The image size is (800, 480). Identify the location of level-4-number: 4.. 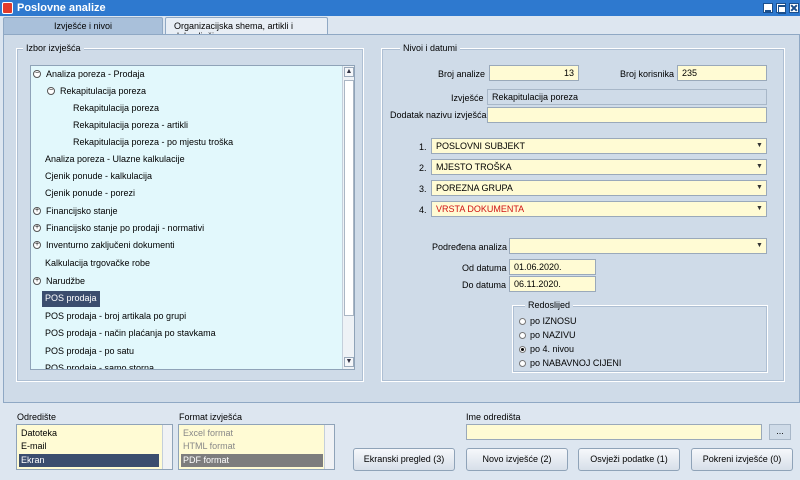
(423, 210).